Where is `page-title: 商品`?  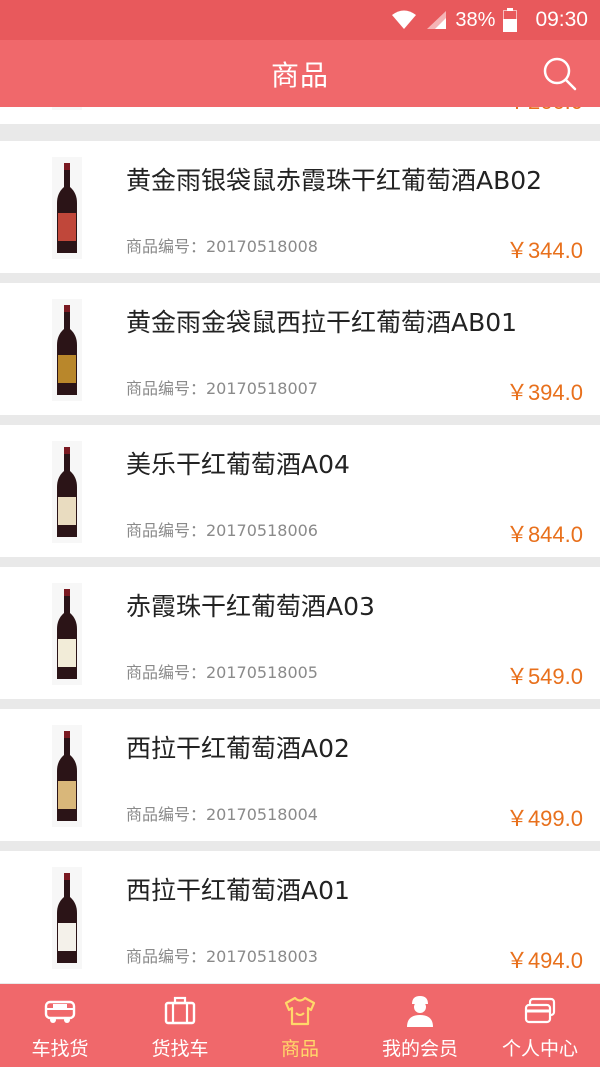
page-title: 商品 is located at coordinates (299, 75).